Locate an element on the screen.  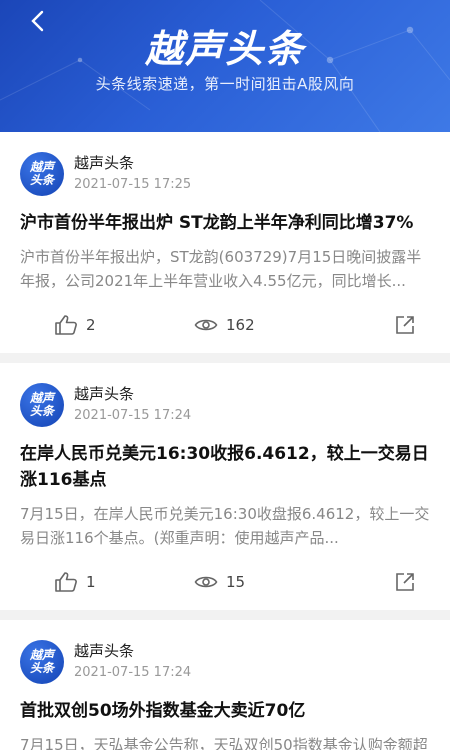
article-actions: 2 162 is located at coordinates (225, 325).